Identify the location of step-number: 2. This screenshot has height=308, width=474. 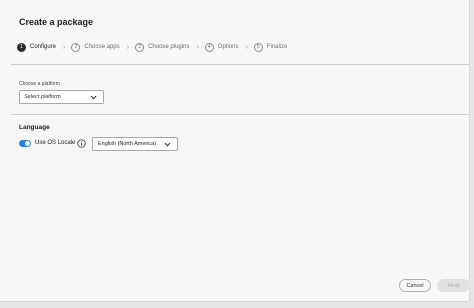
(76, 47).